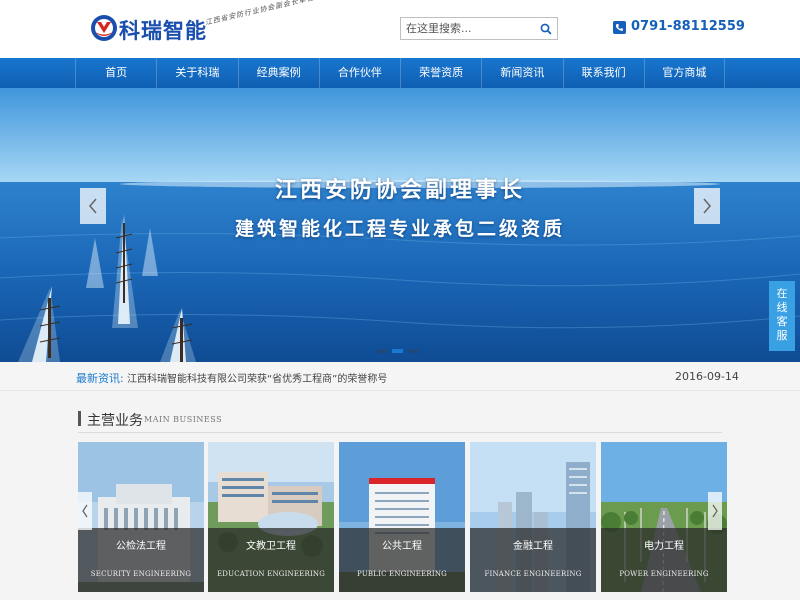 The image size is (800, 600). Describe the element at coordinates (79, 418) in the screenshot. I see `section-title-bar` at that location.